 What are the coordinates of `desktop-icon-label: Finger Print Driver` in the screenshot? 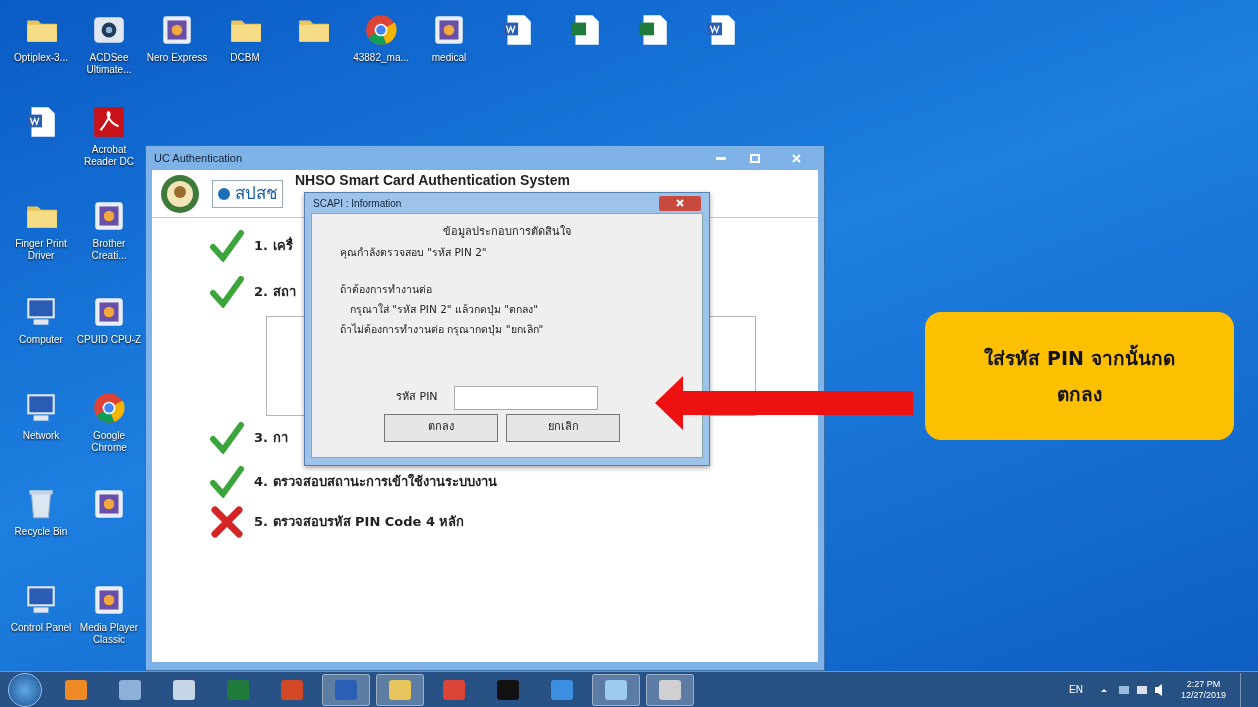 It's located at (41, 250).